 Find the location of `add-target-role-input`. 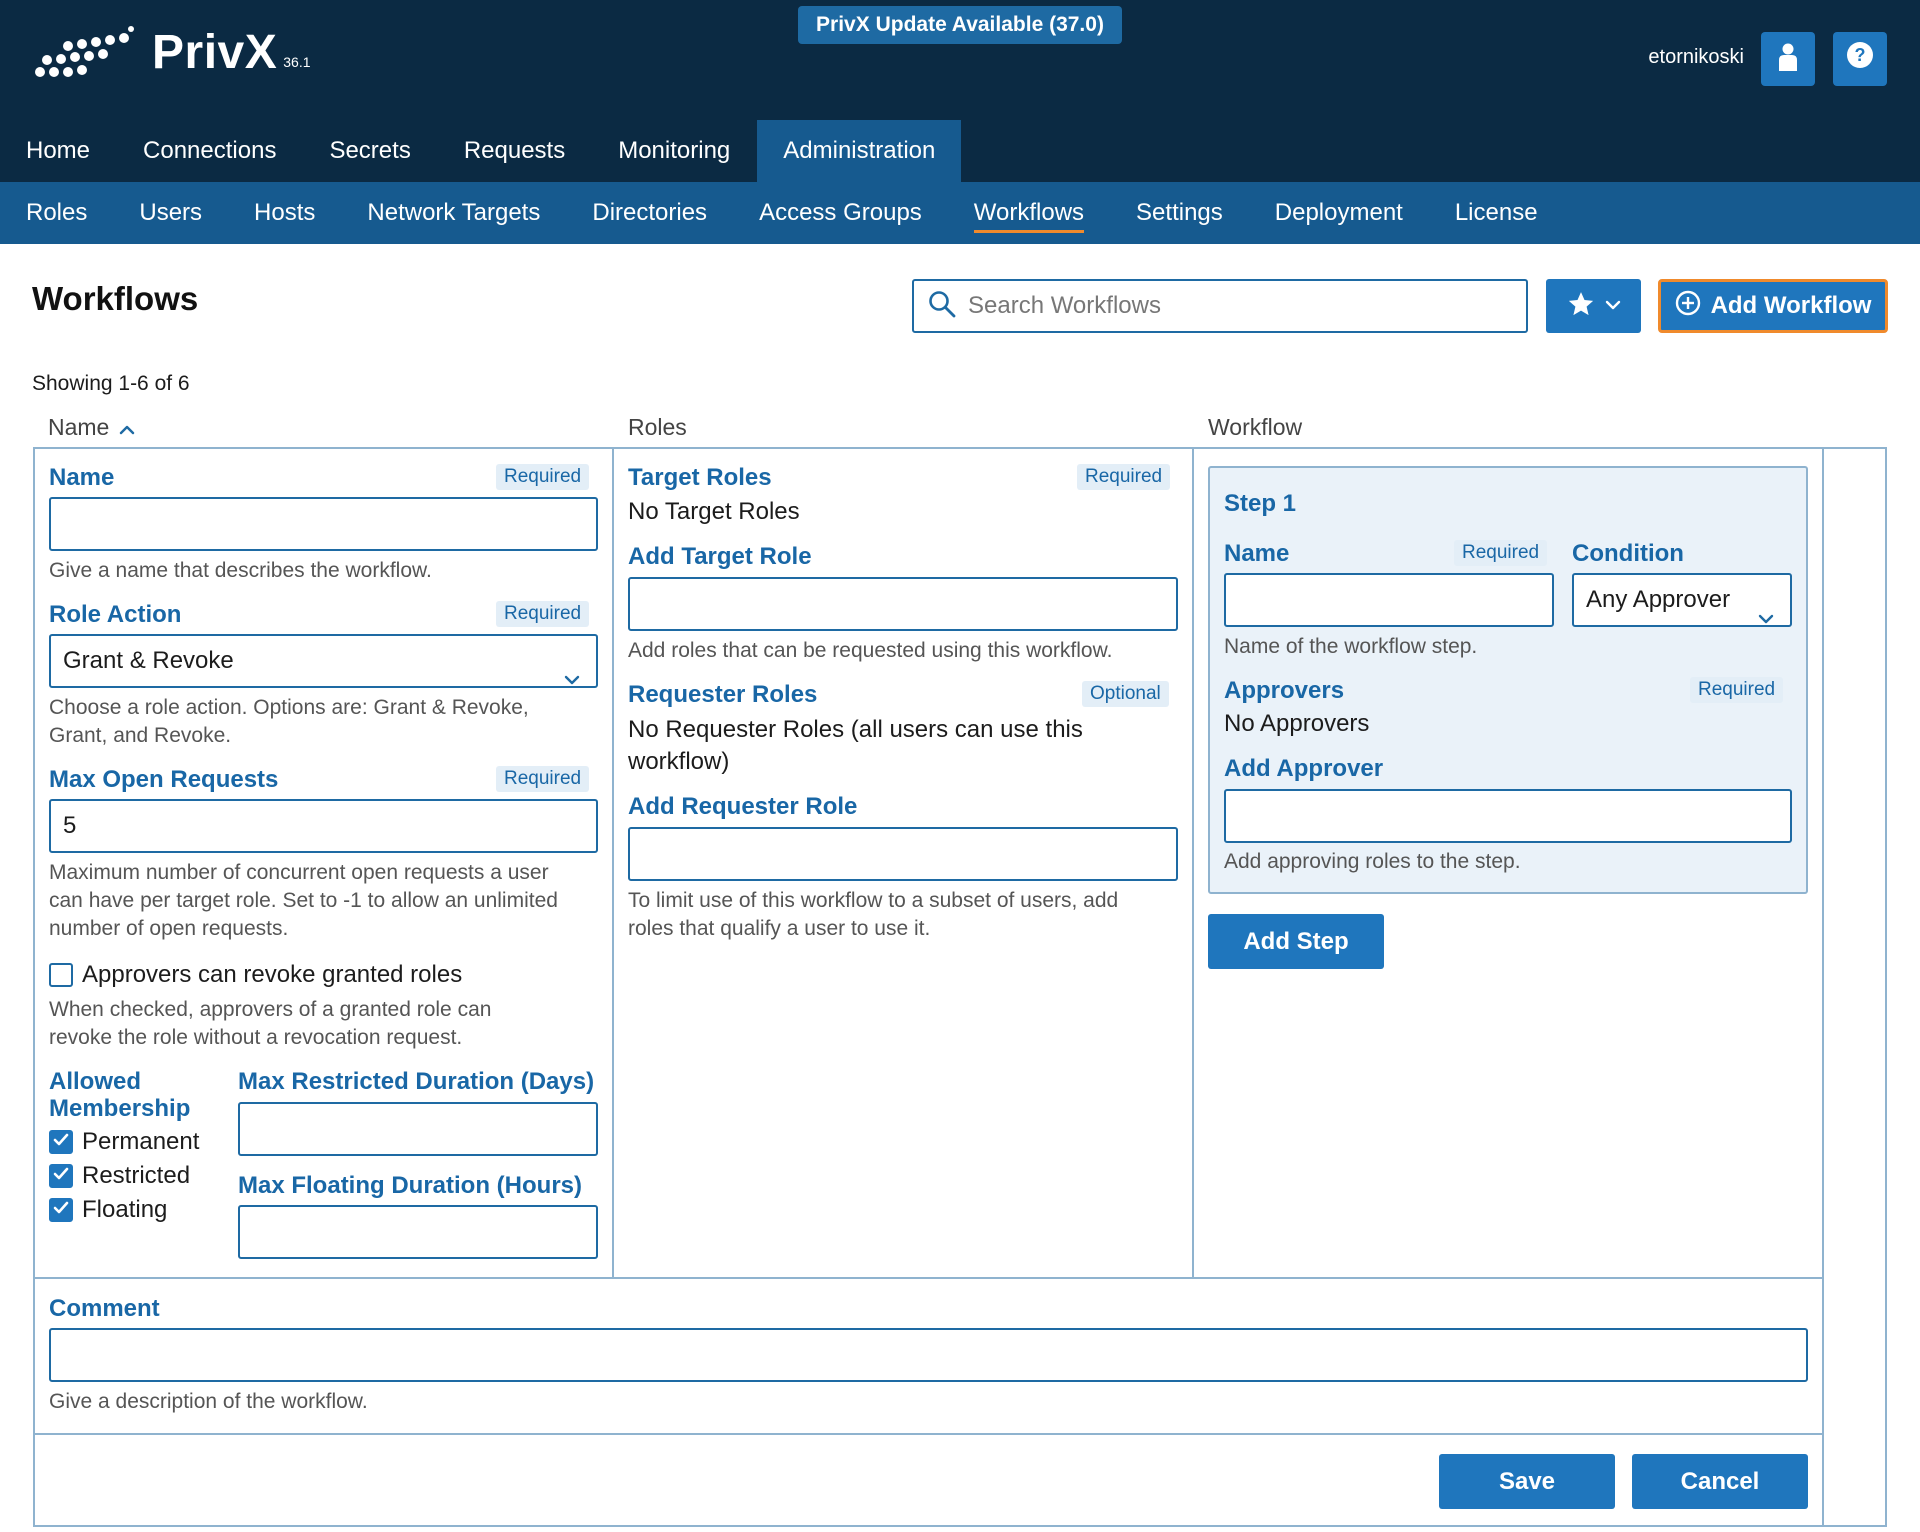

add-target-role-input is located at coordinates (903, 604).